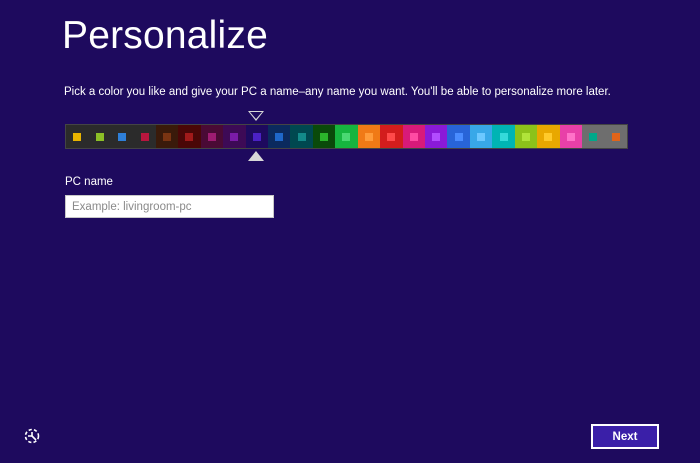 The width and height of the screenshot is (700, 463). I want to click on color-palette, so click(346, 136).